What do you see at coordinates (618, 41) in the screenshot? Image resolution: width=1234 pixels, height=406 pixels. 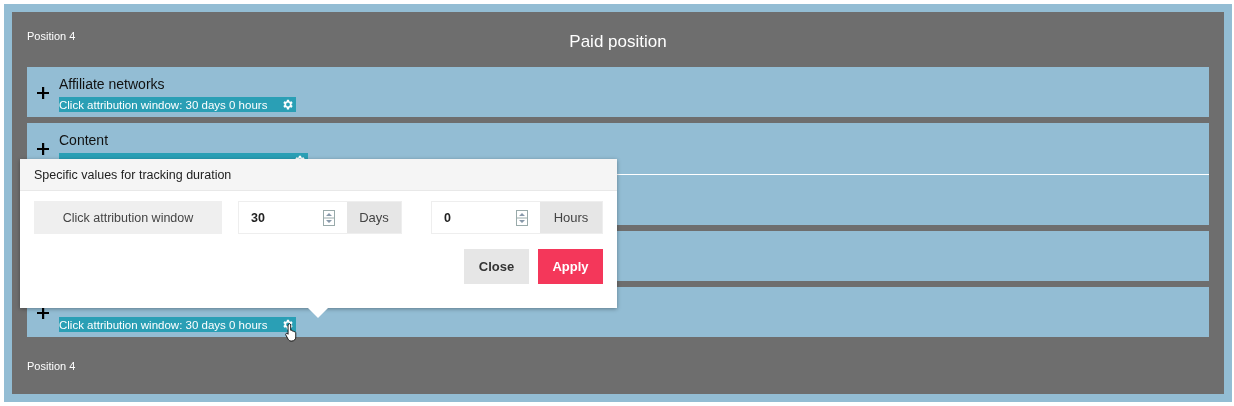 I see `panel-title: Paid position` at bounding box center [618, 41].